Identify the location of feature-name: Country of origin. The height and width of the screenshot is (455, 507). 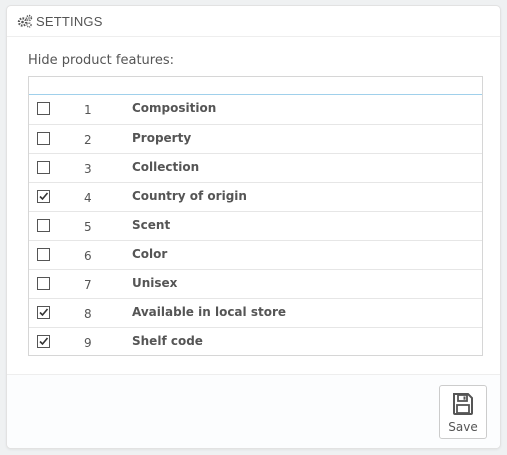
(189, 196).